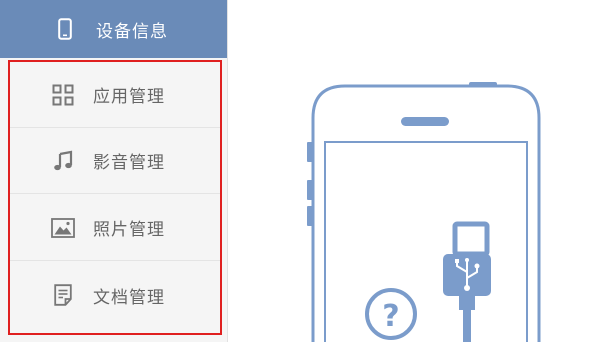 The height and width of the screenshot is (346, 600). I want to click on sidebar-item-device-info: 设备信息, so click(113, 29).